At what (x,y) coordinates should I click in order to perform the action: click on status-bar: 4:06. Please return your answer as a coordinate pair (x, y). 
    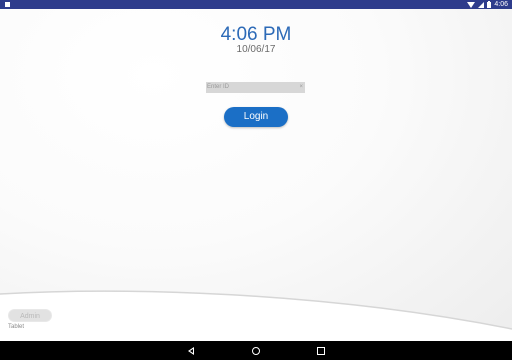
    Looking at the image, I should click on (256, 4).